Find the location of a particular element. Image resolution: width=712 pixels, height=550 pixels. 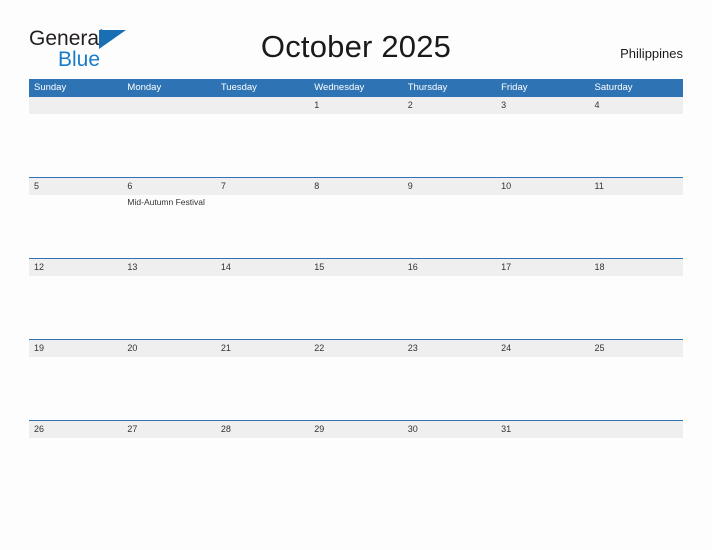

day-number: 22 is located at coordinates (355, 348).